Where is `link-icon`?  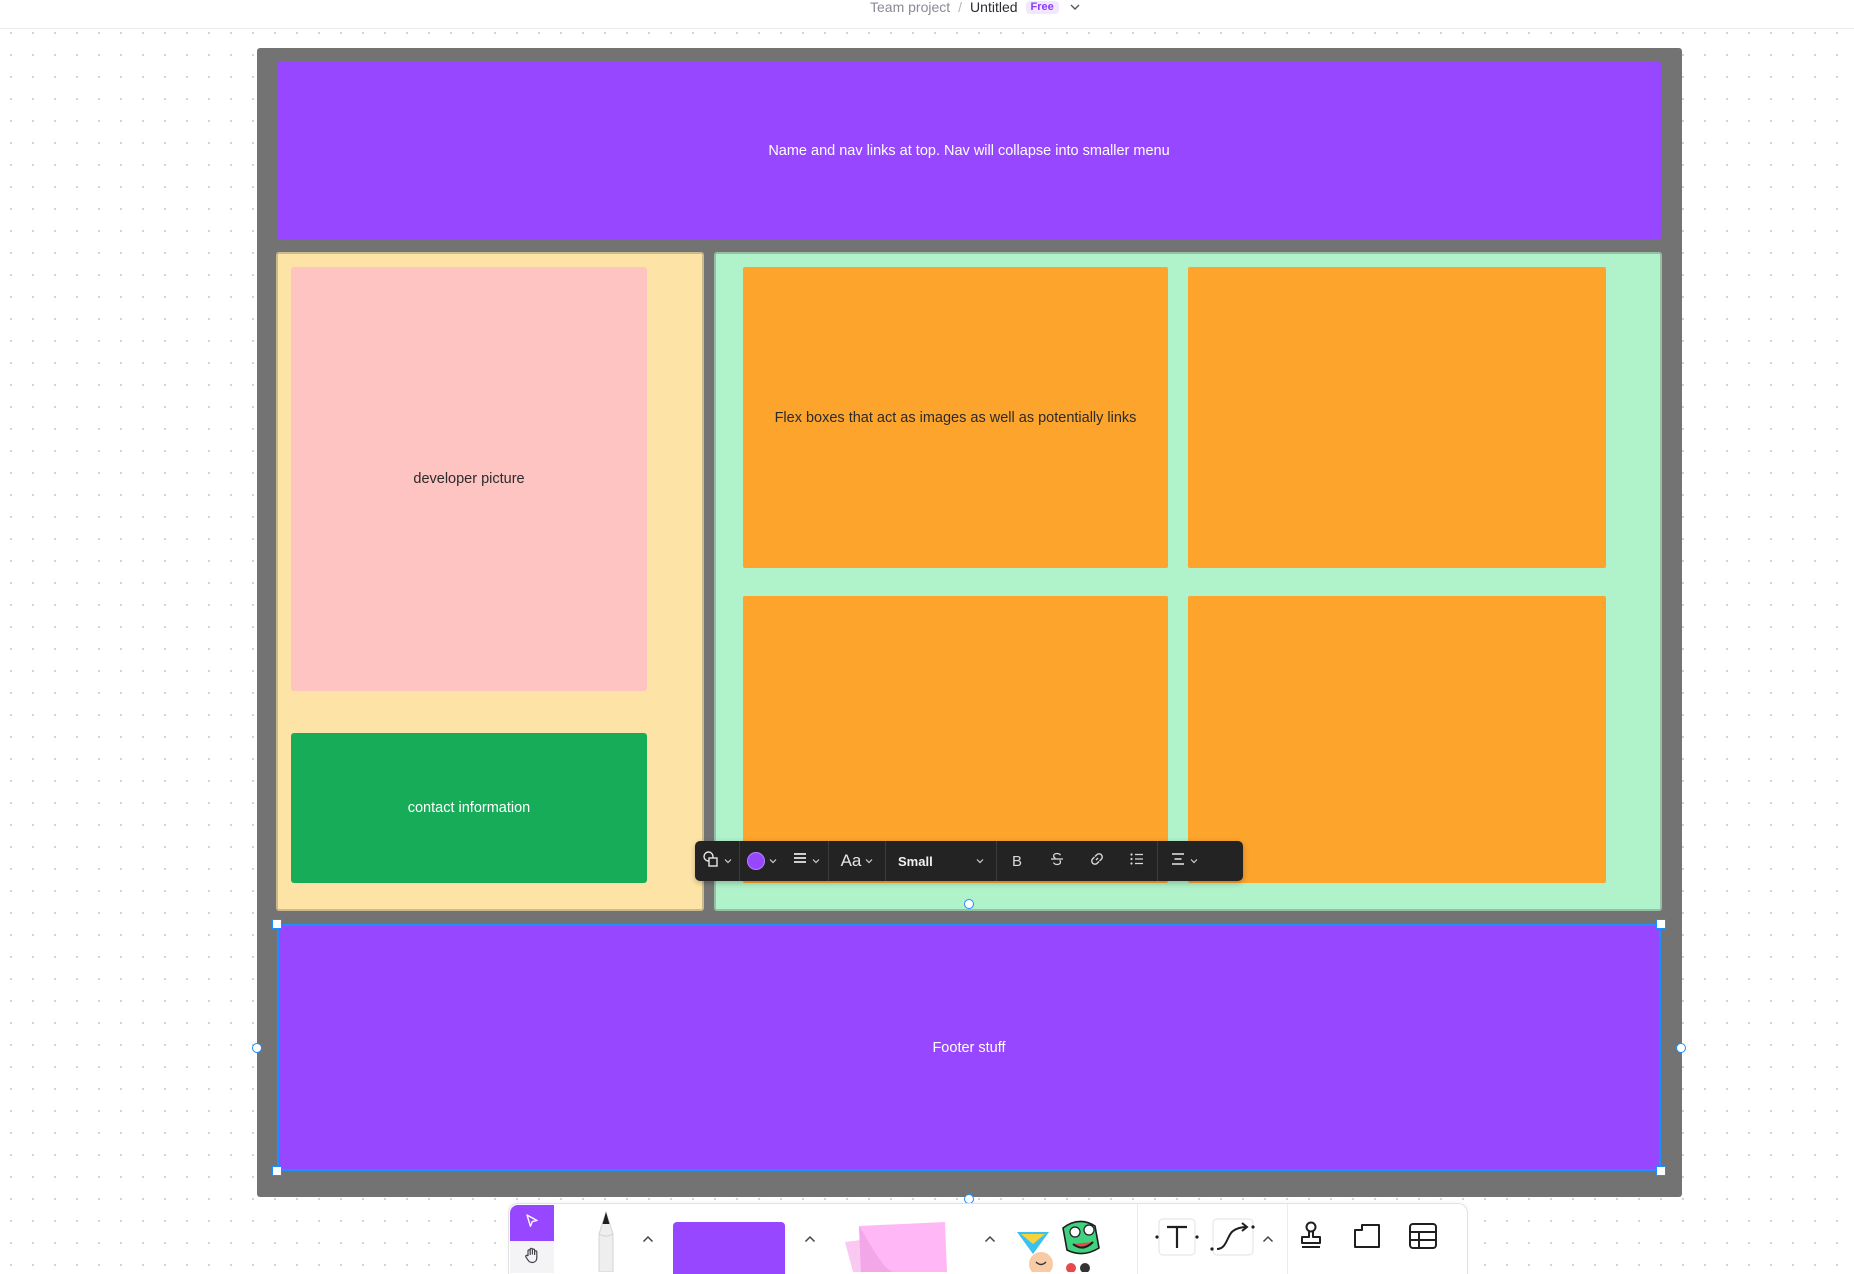 link-icon is located at coordinates (1097, 861).